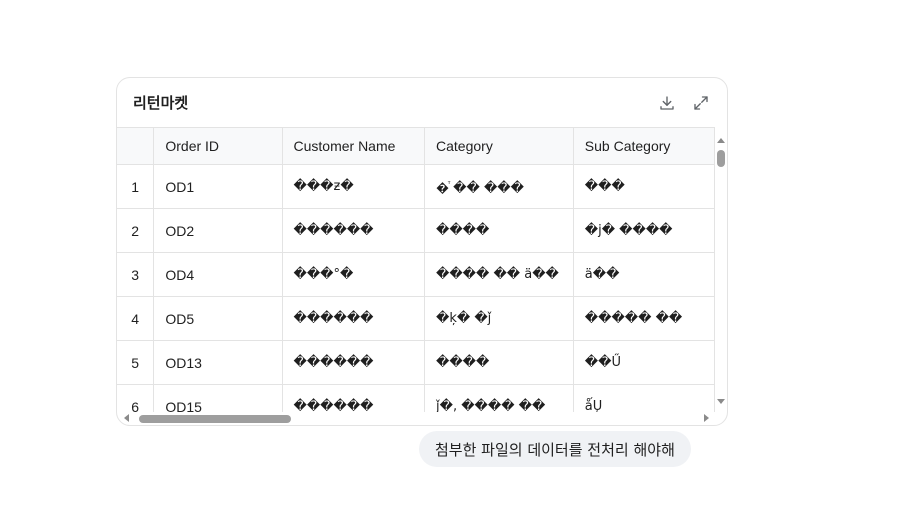  Describe the element at coordinates (136, 146) in the screenshot. I see `column-header-index` at that location.